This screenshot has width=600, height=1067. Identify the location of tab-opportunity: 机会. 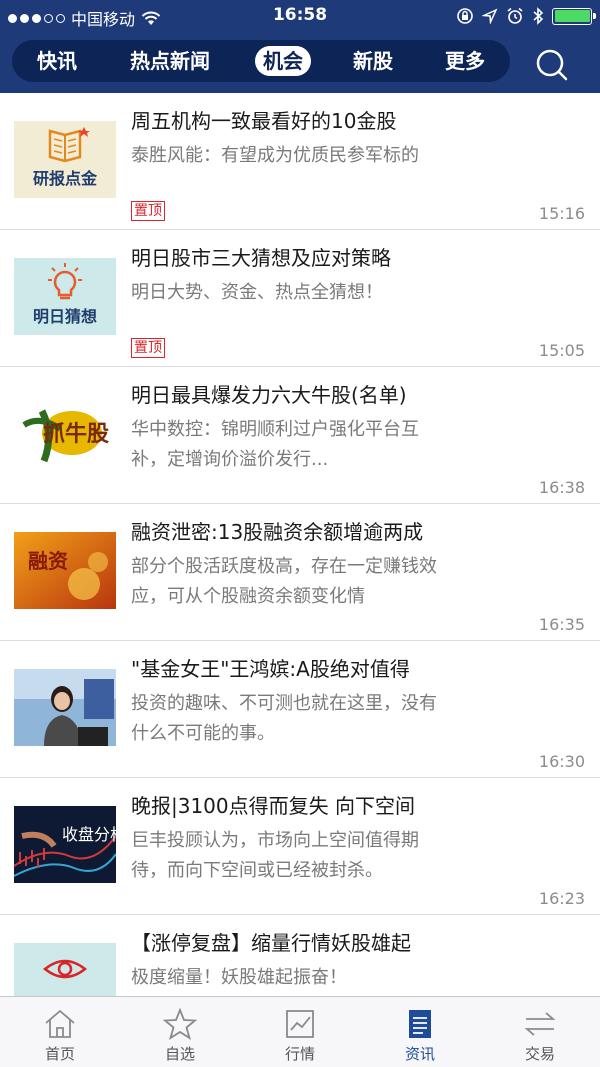
(283, 61).